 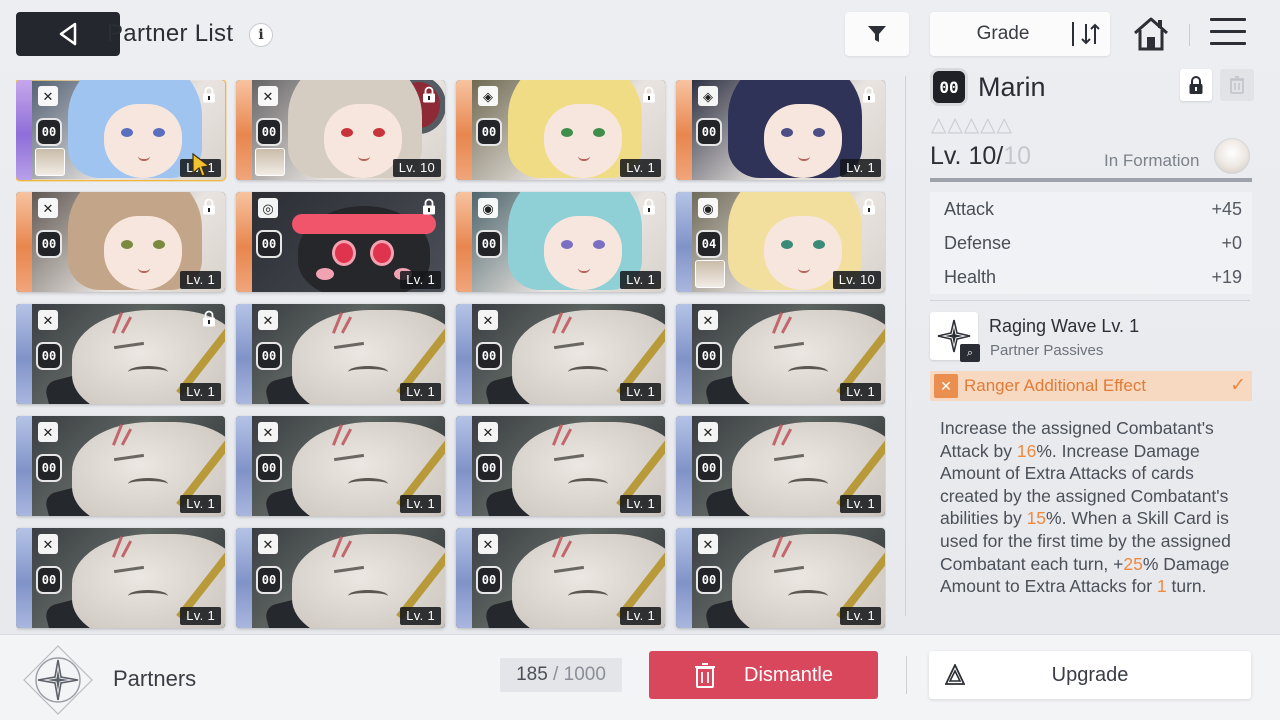 I want to click on upgrade-button: Upgrade, so click(x=1090, y=675).